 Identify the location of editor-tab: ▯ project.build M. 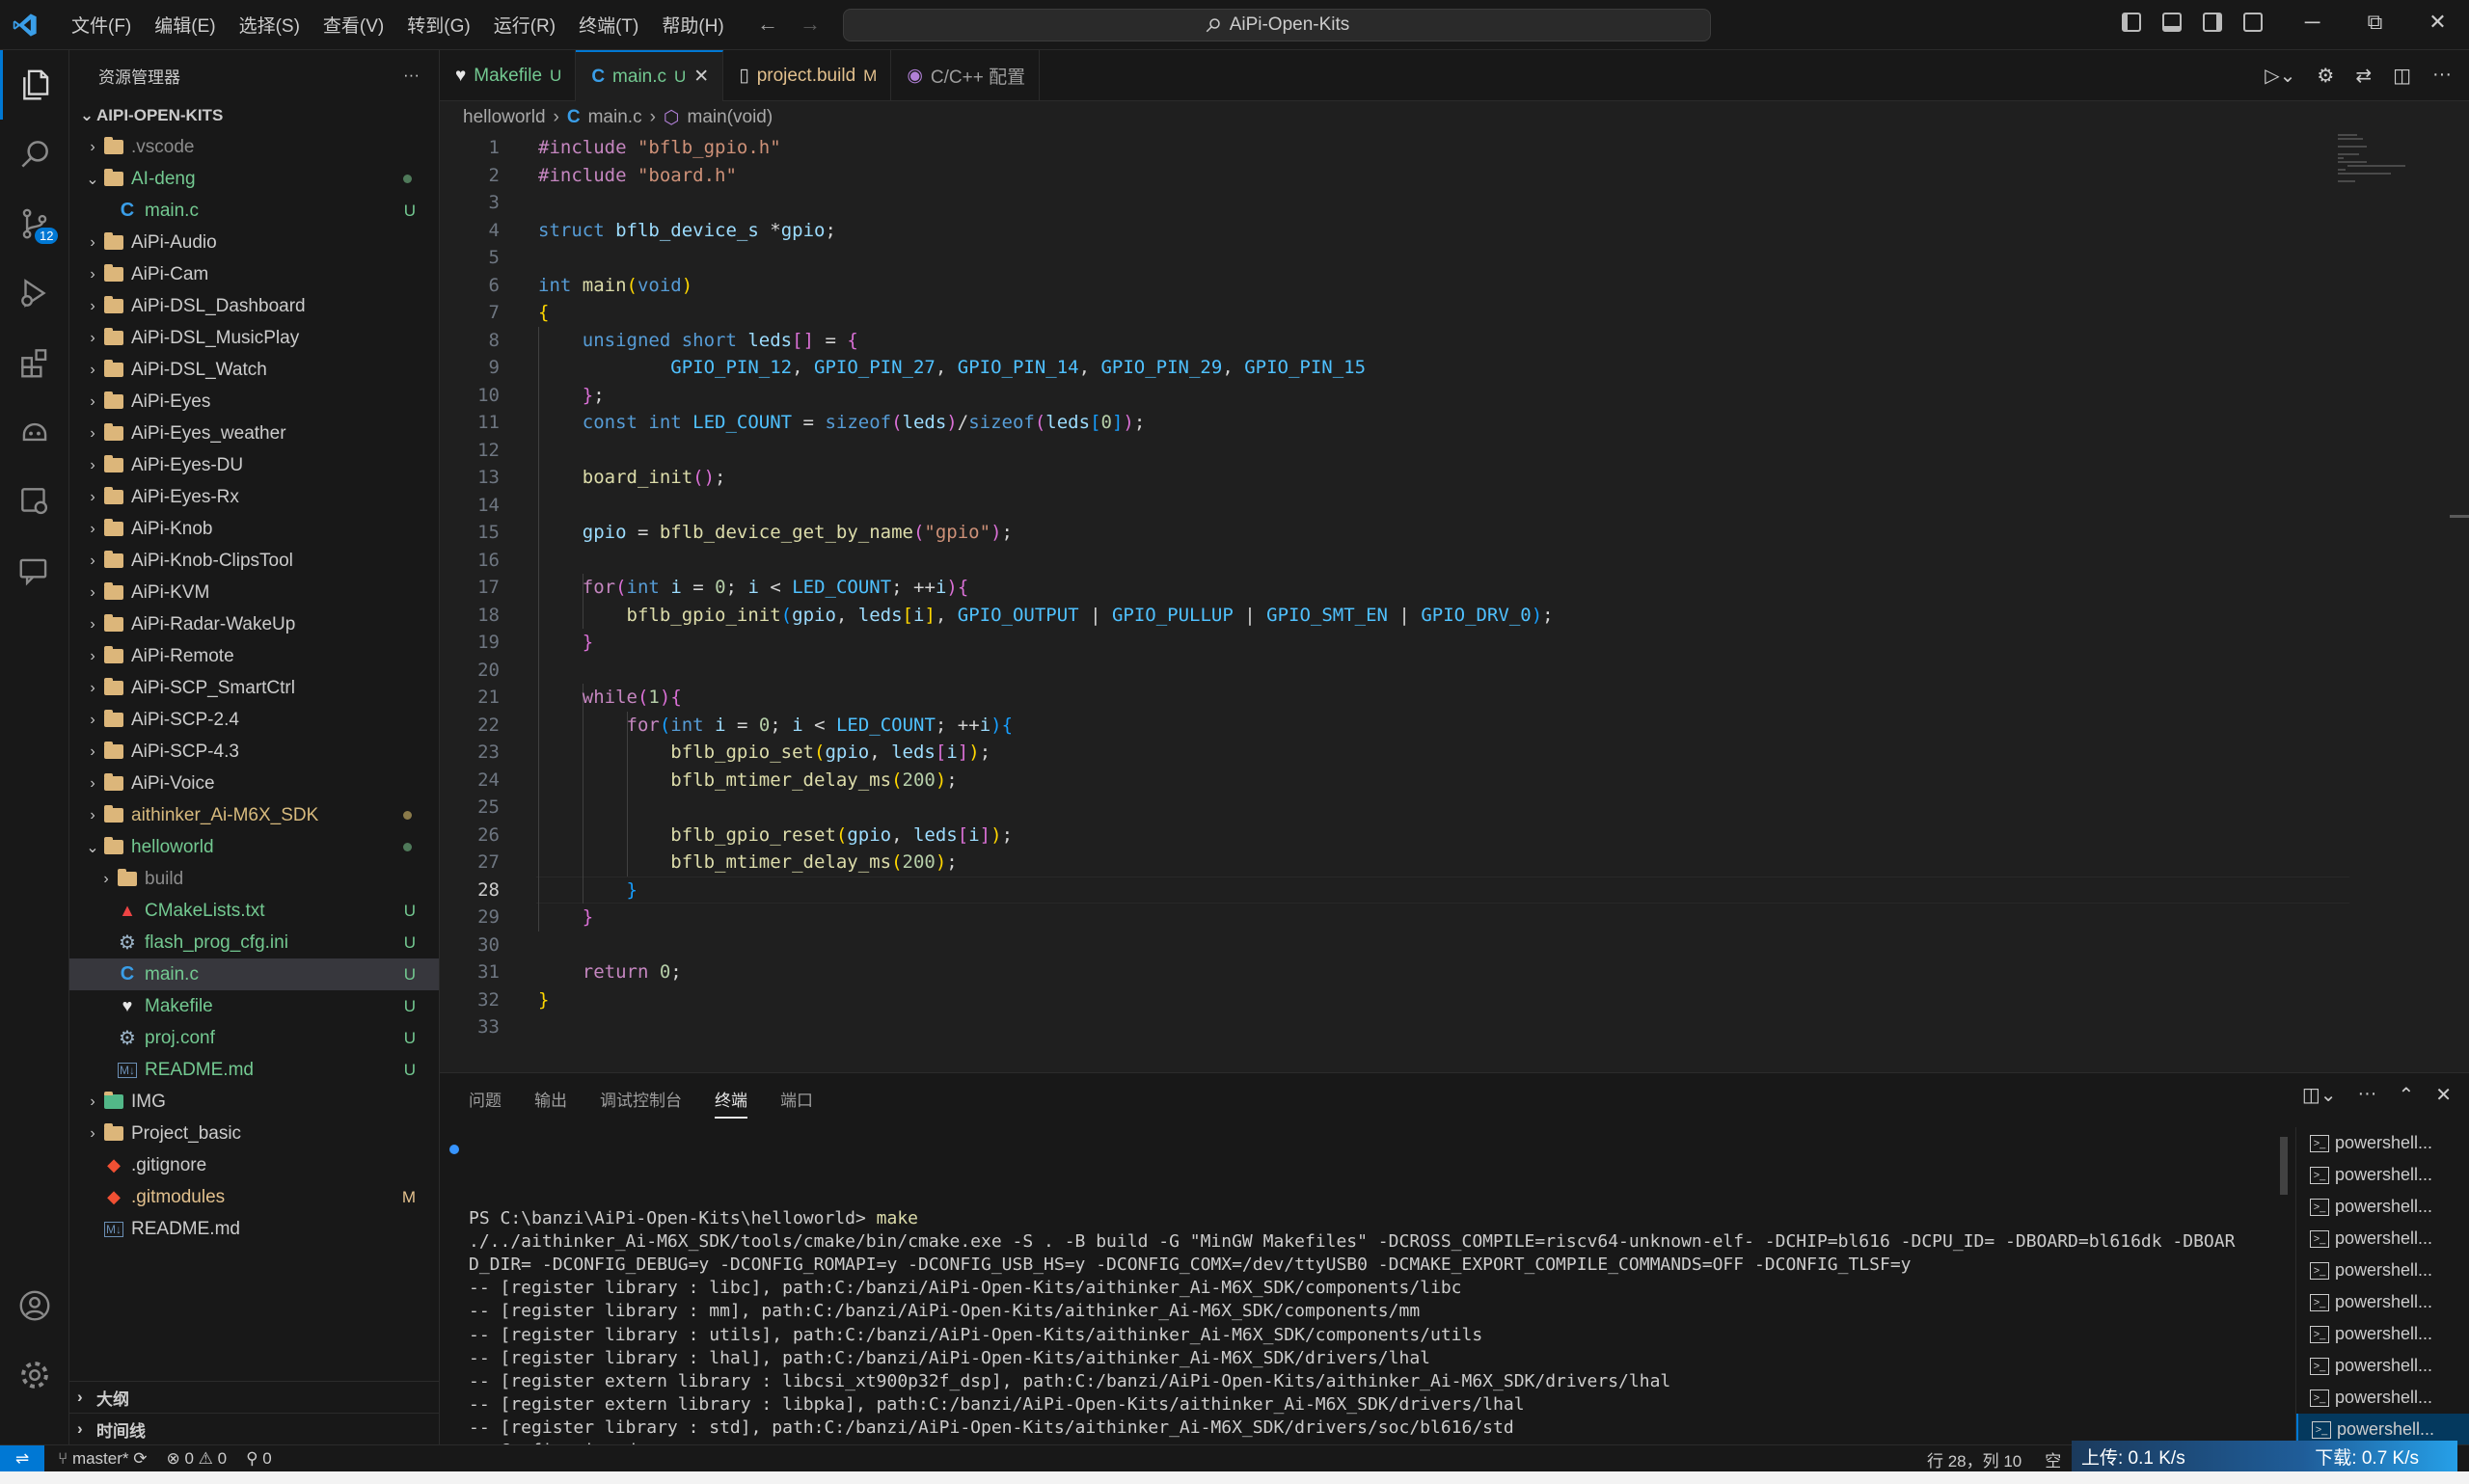
(807, 75).